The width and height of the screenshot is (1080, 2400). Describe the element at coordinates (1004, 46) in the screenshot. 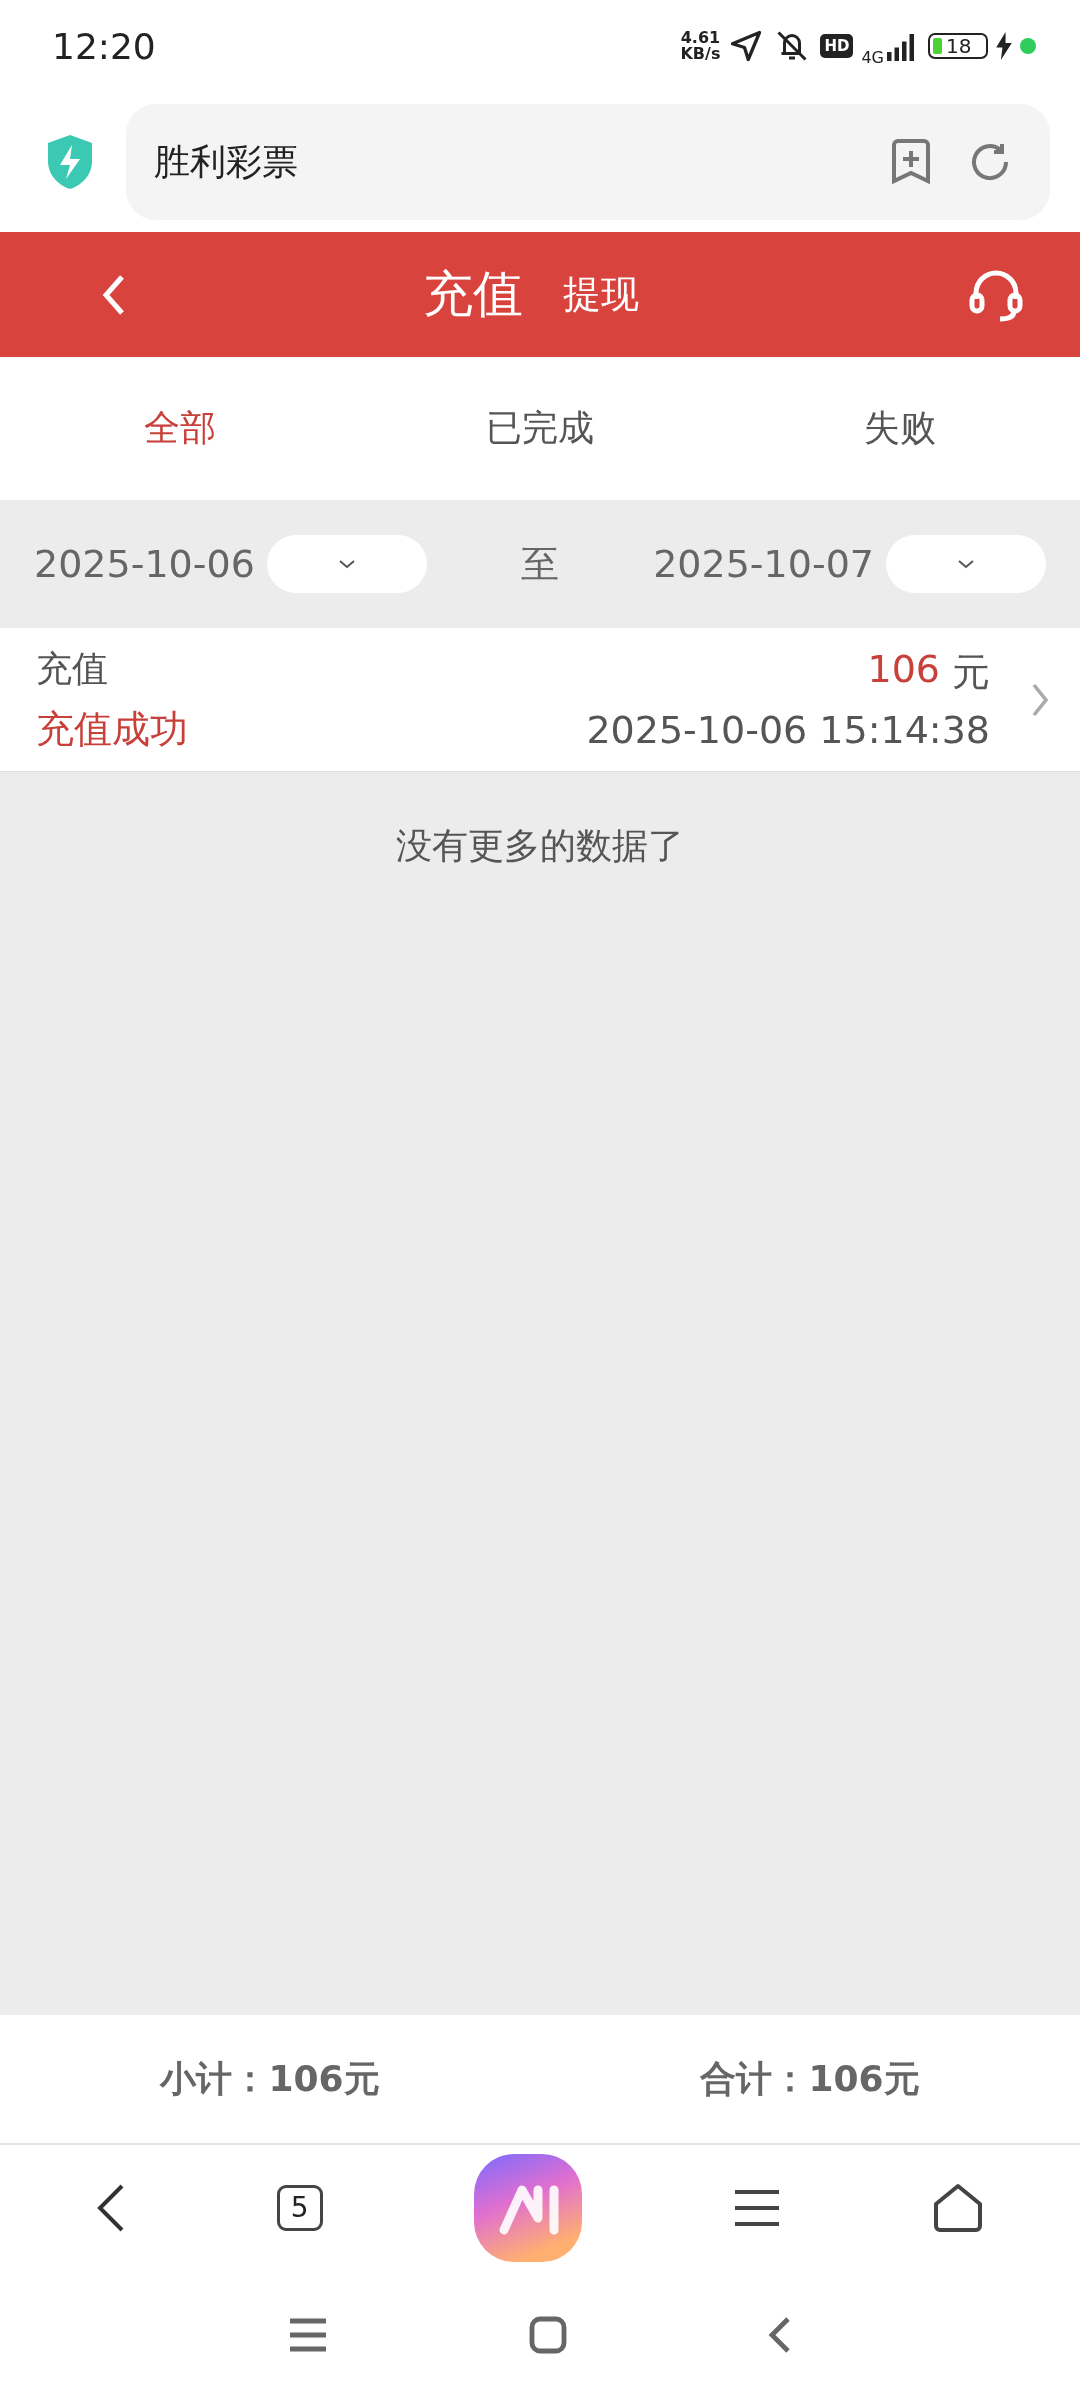

I see `charging-icon` at that location.